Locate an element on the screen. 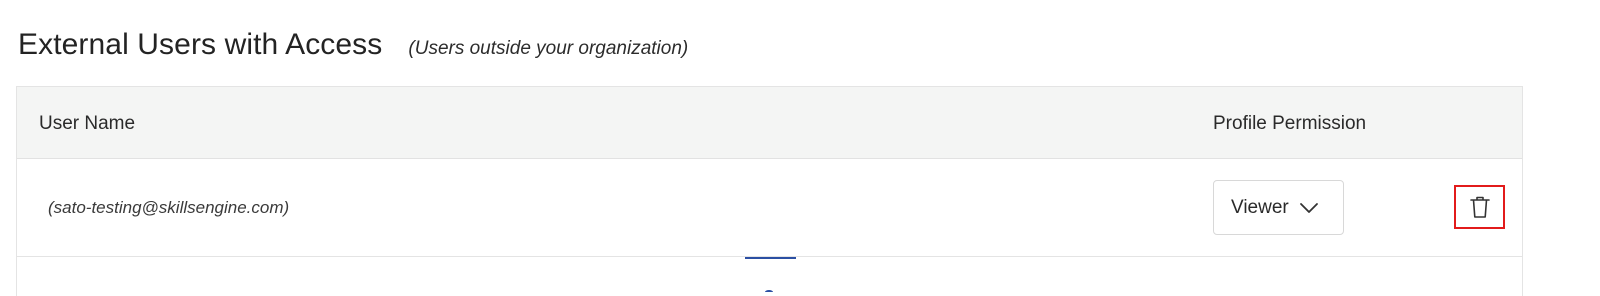 The width and height of the screenshot is (1600, 296). section-subtitle: (Users outside your organization) is located at coordinates (548, 48).